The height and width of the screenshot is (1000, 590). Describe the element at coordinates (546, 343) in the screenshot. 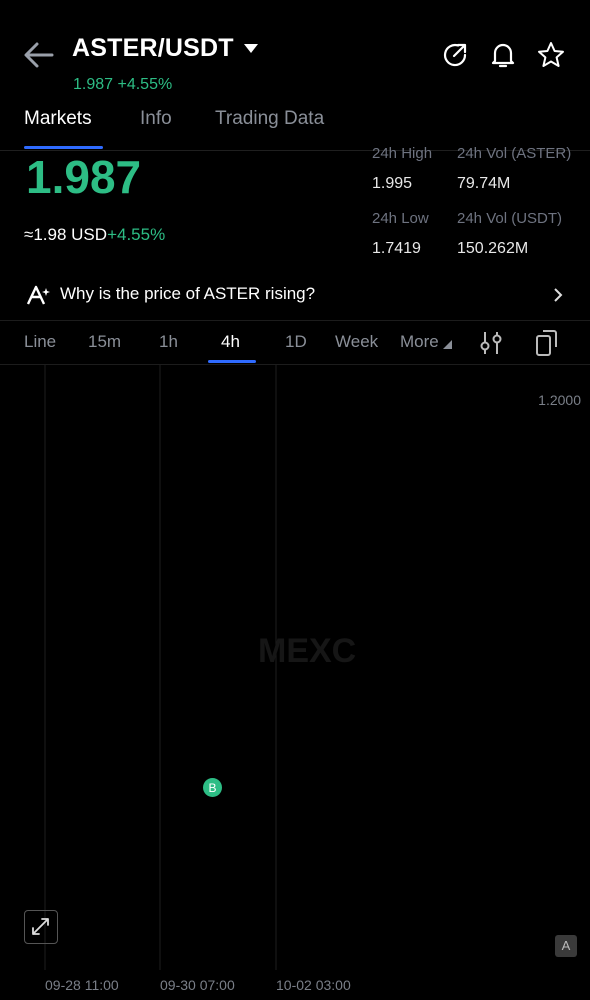

I see `rotate-screen-icon` at that location.